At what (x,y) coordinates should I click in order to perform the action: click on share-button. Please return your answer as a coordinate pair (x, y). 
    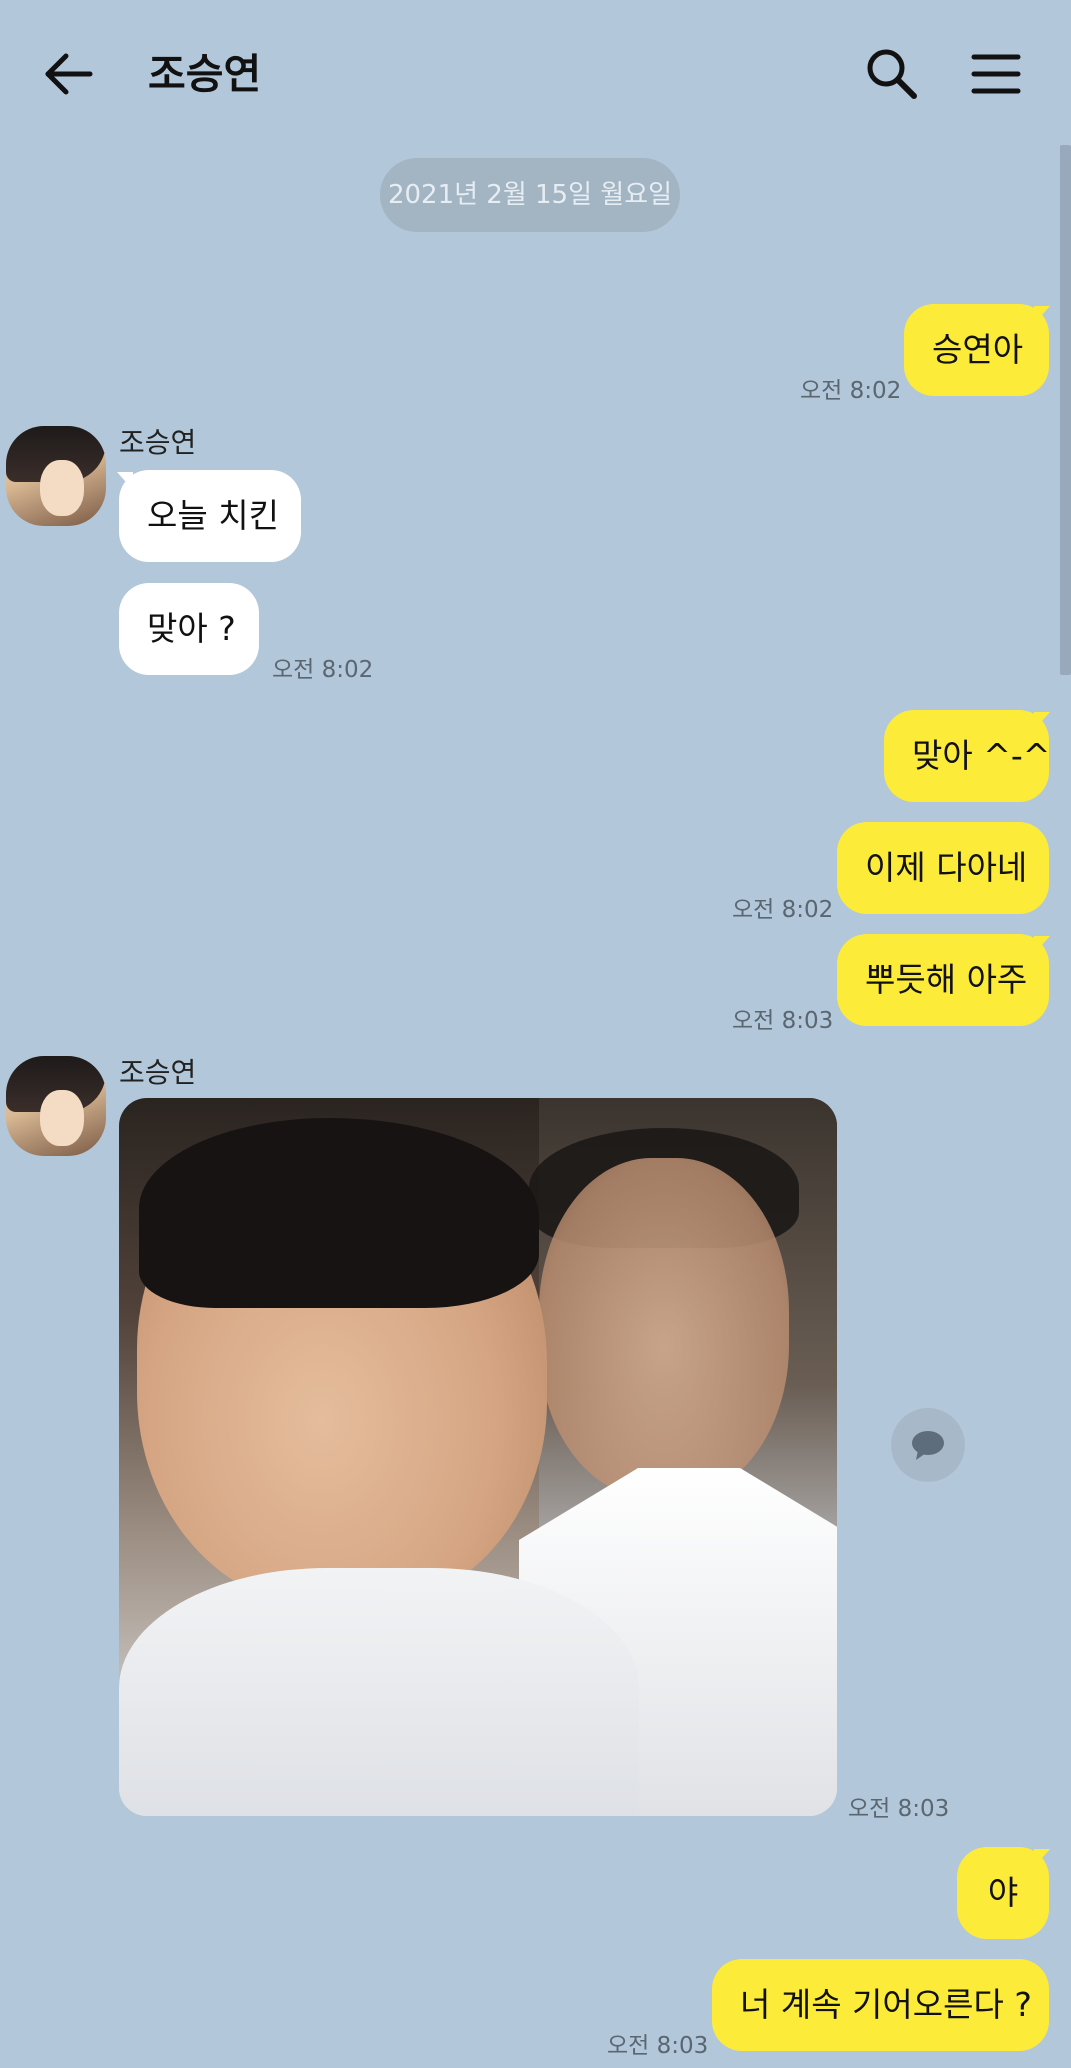
    Looking at the image, I should click on (928, 1445).